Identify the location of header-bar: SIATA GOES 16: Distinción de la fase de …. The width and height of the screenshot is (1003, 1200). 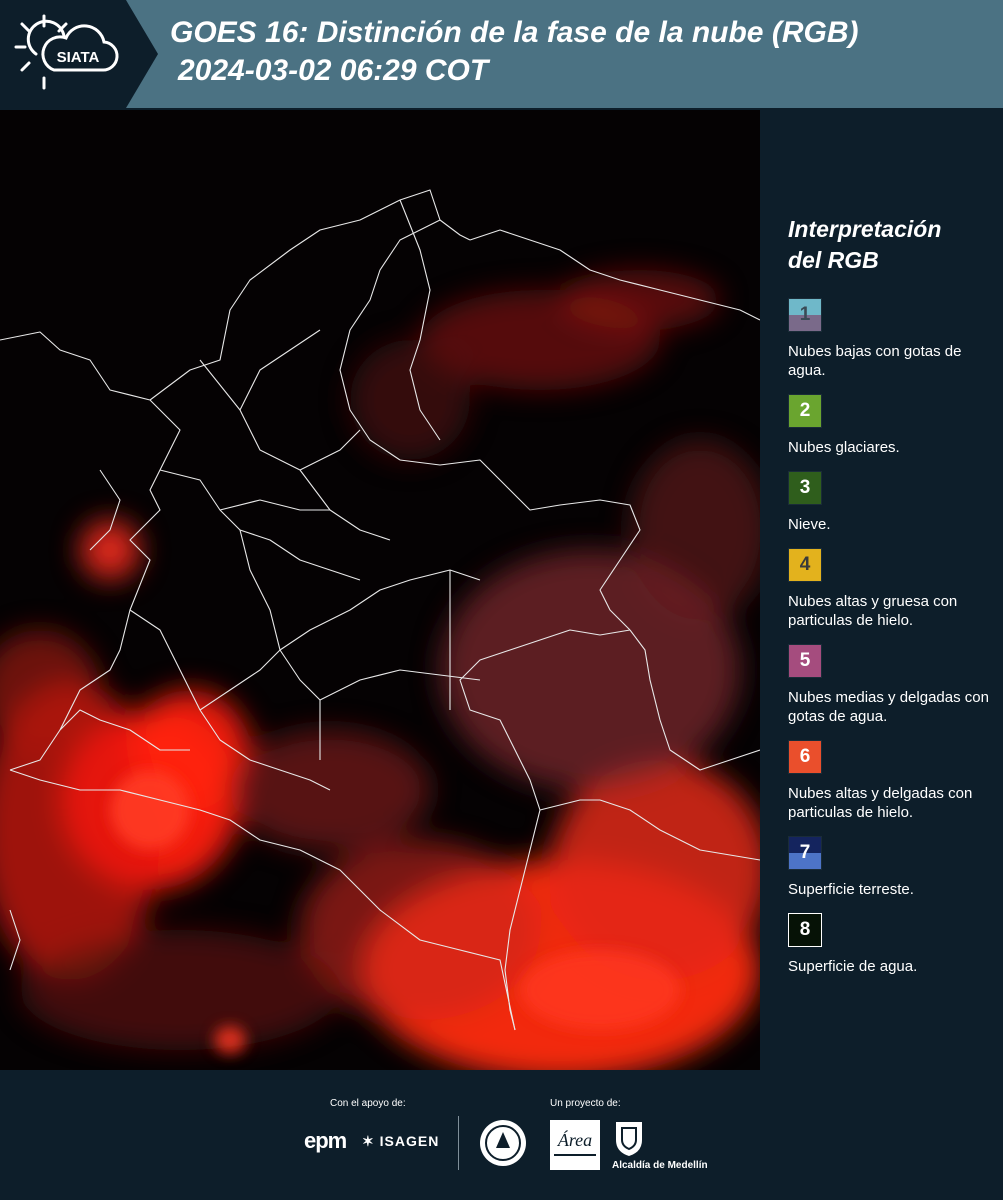
(501, 54).